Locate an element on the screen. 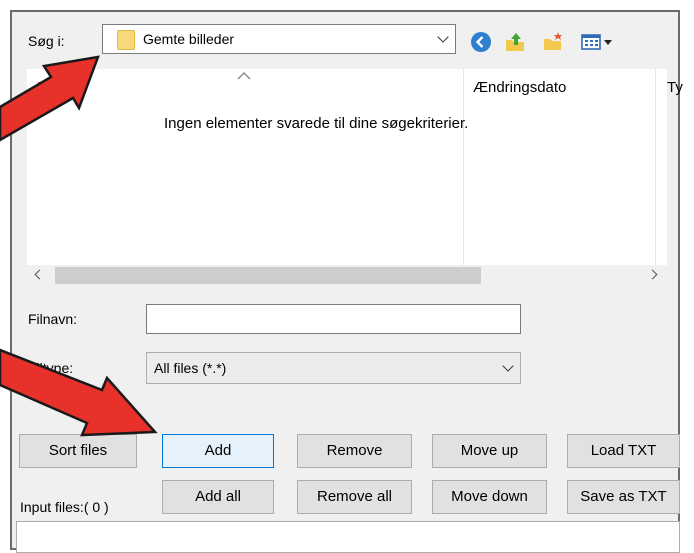 The width and height of the screenshot is (694, 553). up-folder-icon is located at coordinates (515, 42).